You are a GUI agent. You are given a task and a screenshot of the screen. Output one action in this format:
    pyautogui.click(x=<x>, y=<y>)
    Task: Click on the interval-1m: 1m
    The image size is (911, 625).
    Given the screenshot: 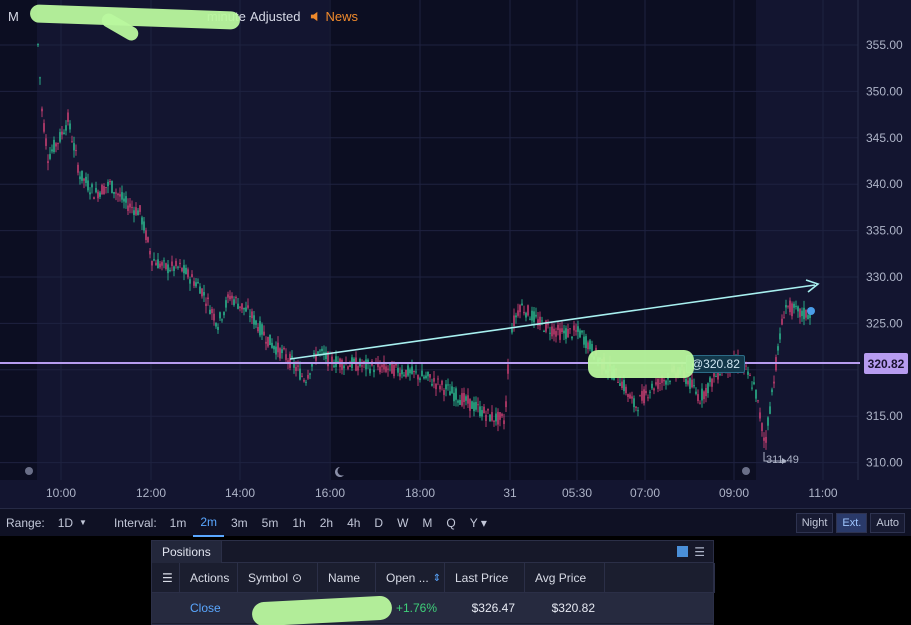 What is the action you would take?
    pyautogui.click(x=178, y=523)
    